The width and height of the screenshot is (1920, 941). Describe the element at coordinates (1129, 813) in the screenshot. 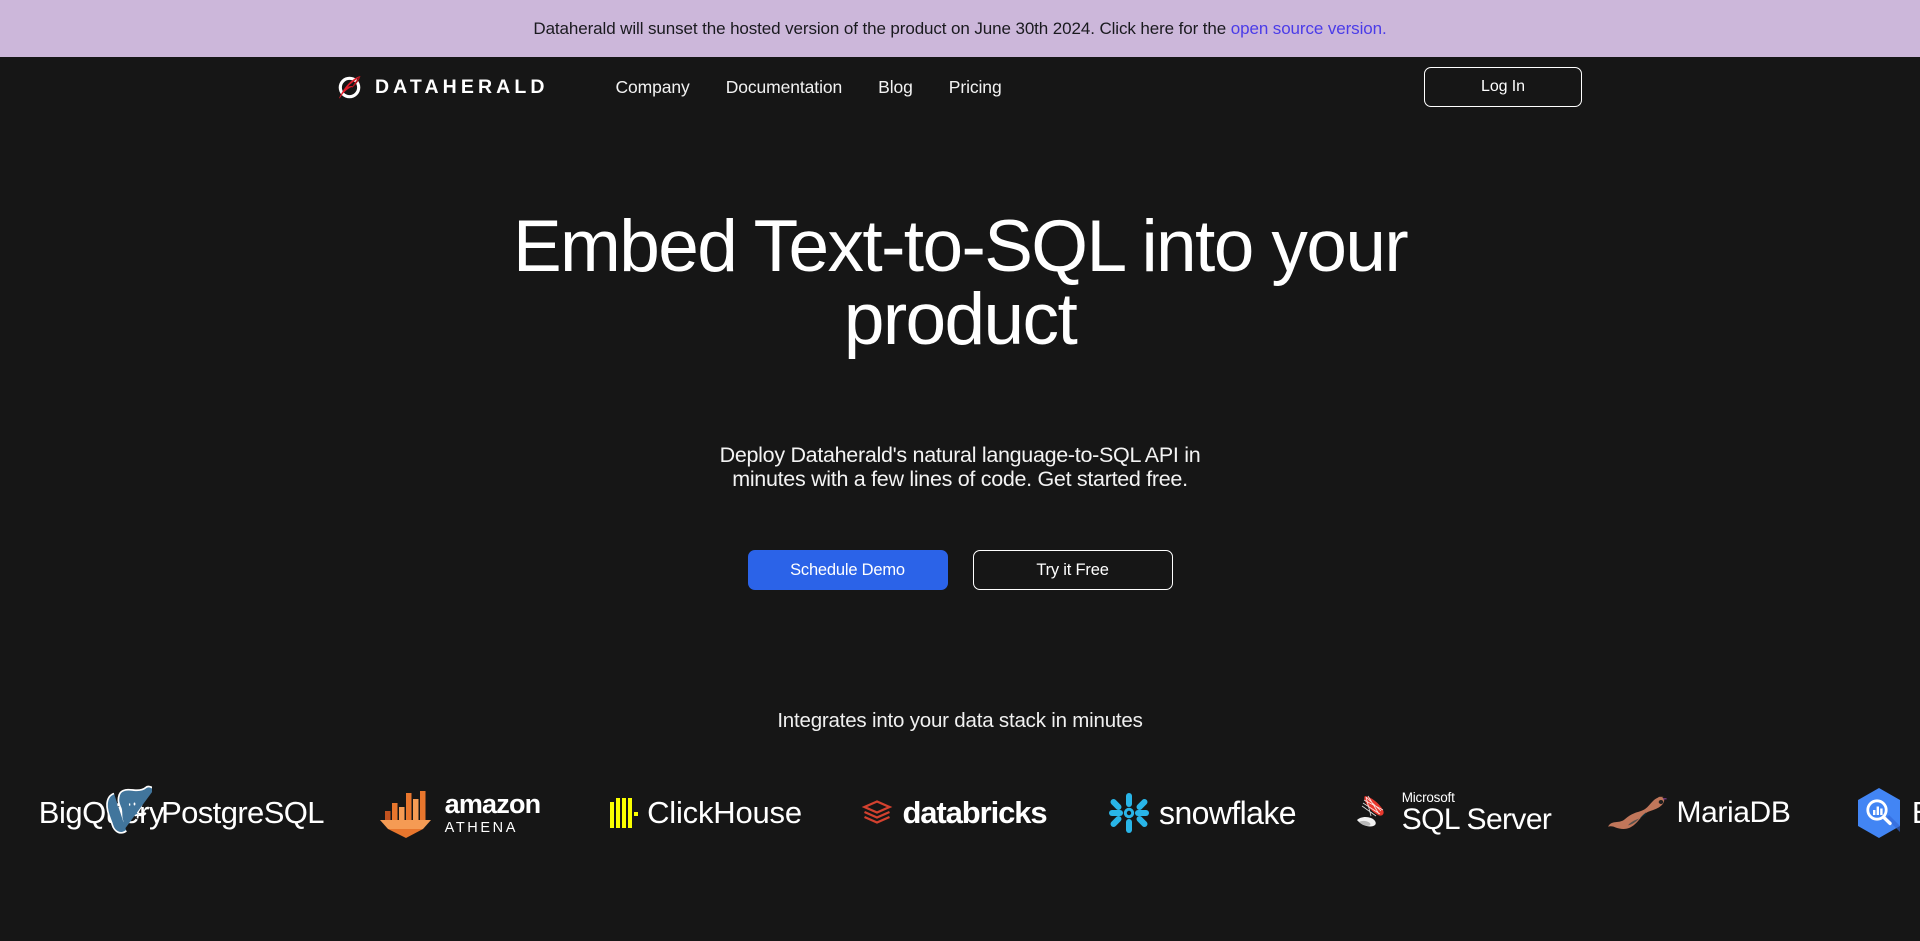

I see `snowflake-logo-icon` at that location.